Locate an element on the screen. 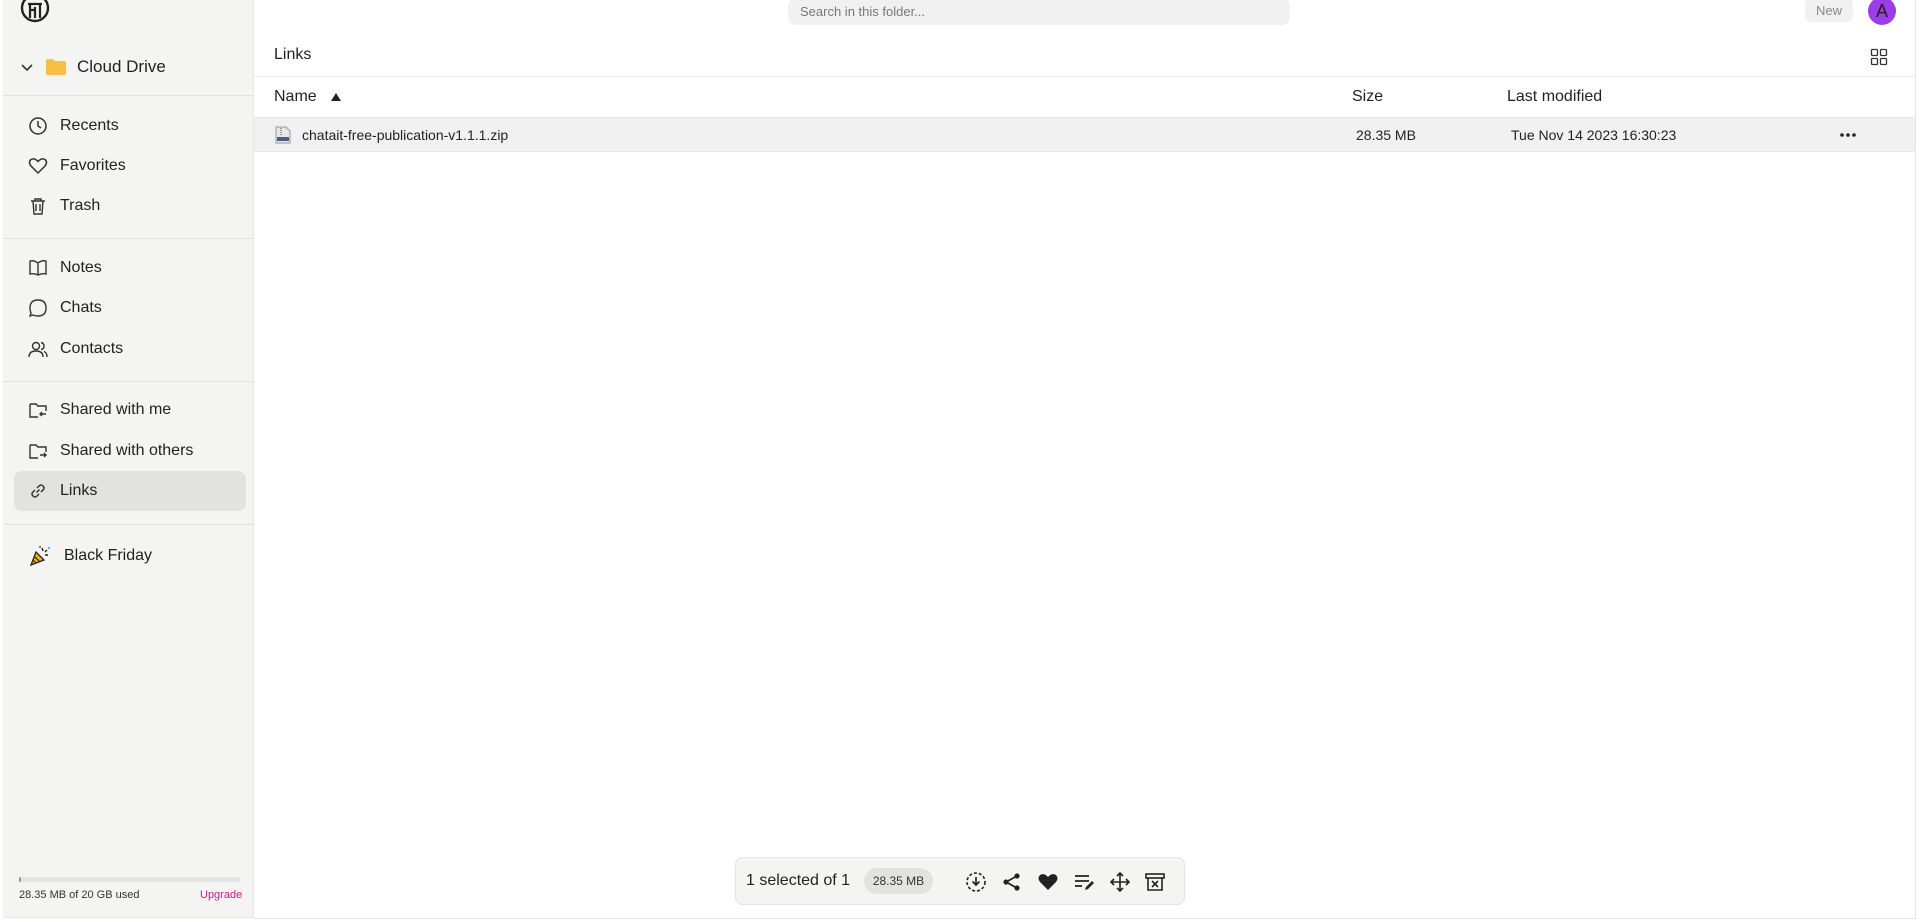 This screenshot has width=1920, height=922. upgrade-link: Upgrade is located at coordinates (221, 895).